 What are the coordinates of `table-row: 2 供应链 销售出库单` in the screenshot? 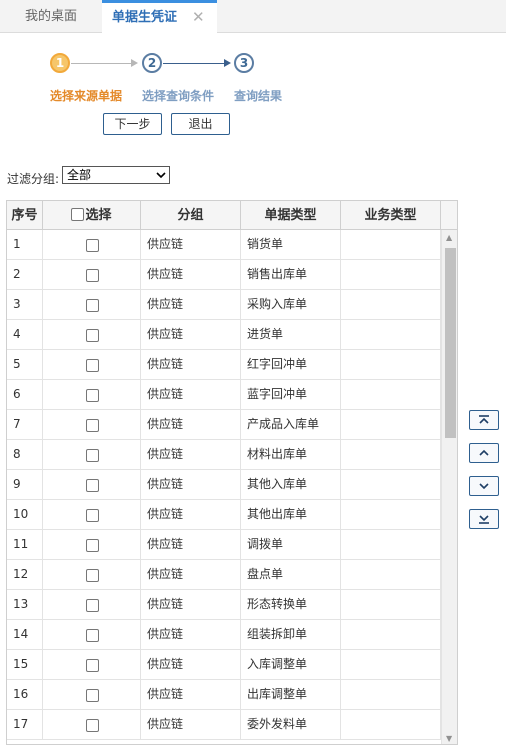 It's located at (224, 275).